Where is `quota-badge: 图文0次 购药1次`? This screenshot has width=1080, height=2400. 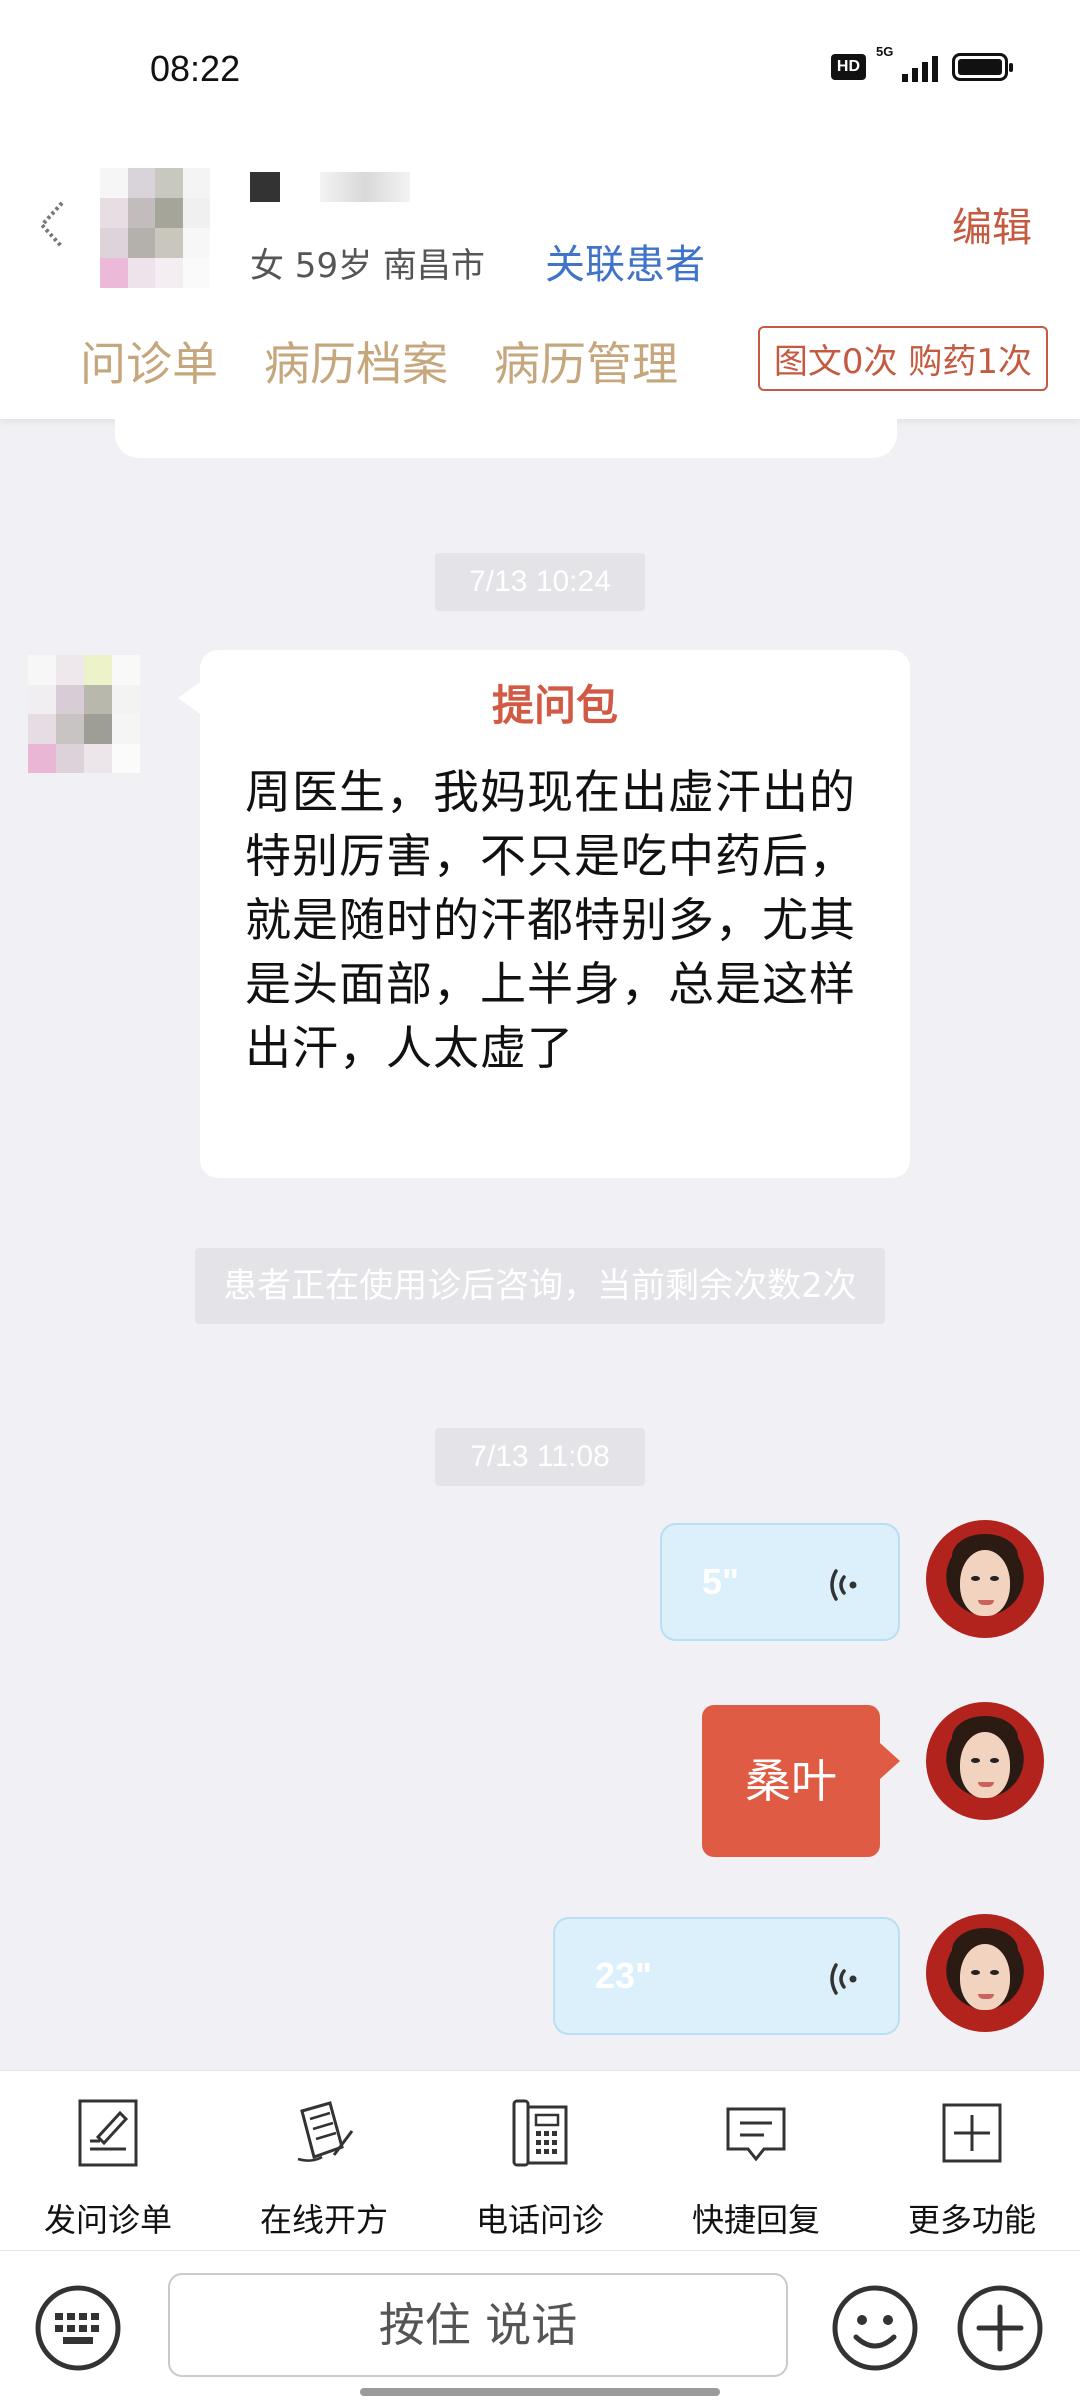 quota-badge: 图文0次 购药1次 is located at coordinates (902, 358).